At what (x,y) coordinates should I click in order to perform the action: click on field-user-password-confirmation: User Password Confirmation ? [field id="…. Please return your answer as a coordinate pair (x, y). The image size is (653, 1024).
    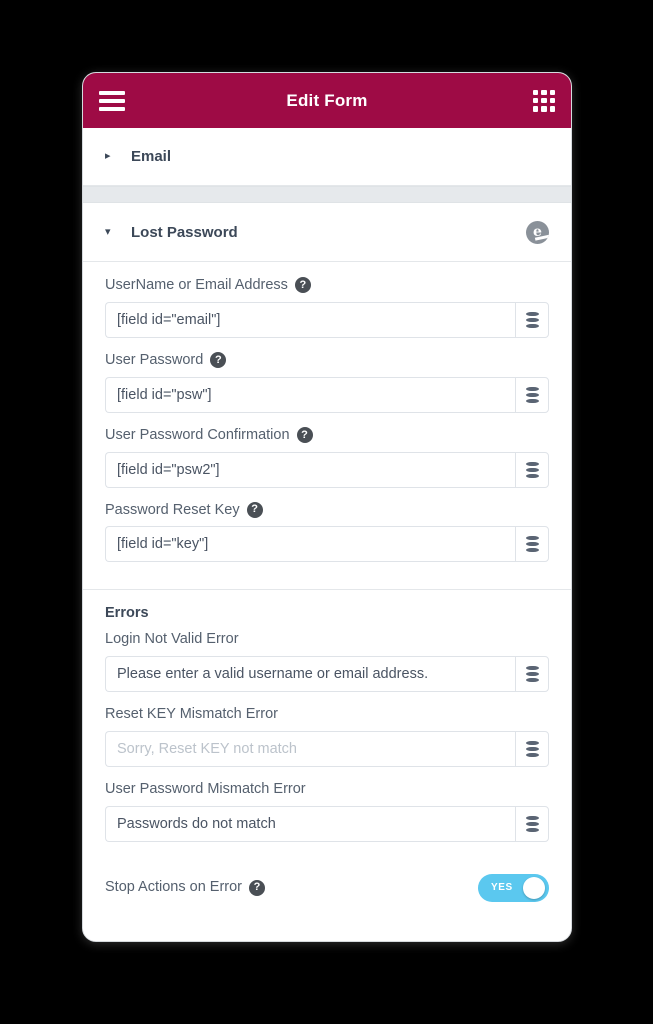
    Looking at the image, I should click on (327, 457).